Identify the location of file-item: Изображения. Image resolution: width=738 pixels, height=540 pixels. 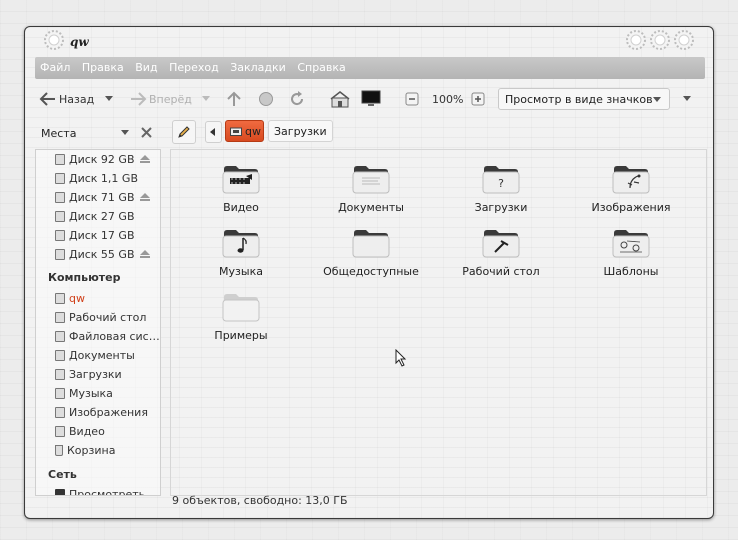
(631, 189).